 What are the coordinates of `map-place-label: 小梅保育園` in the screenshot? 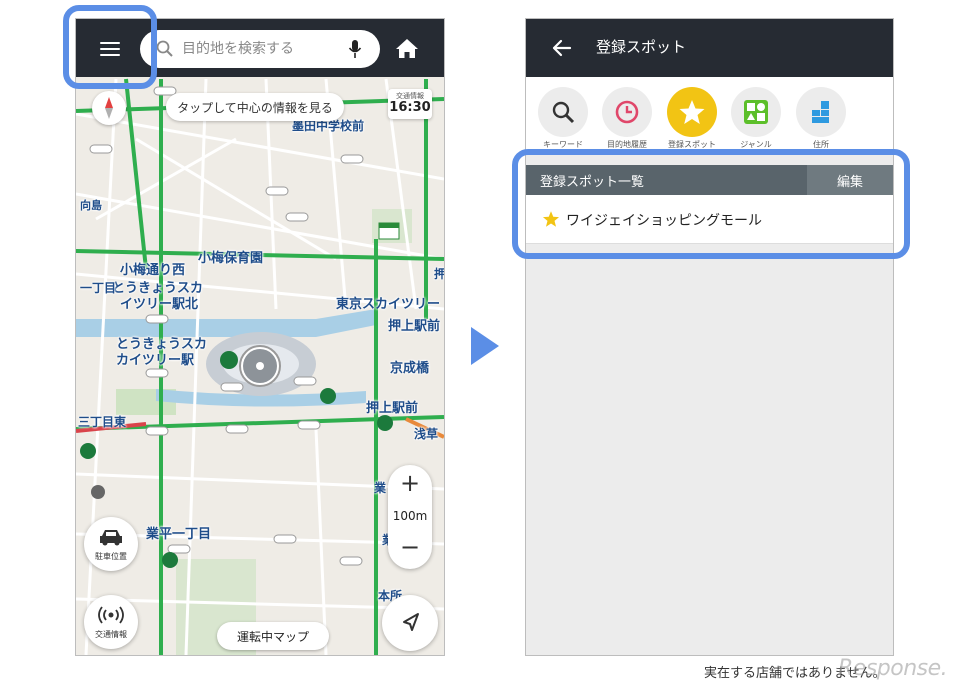 It's located at (231, 258).